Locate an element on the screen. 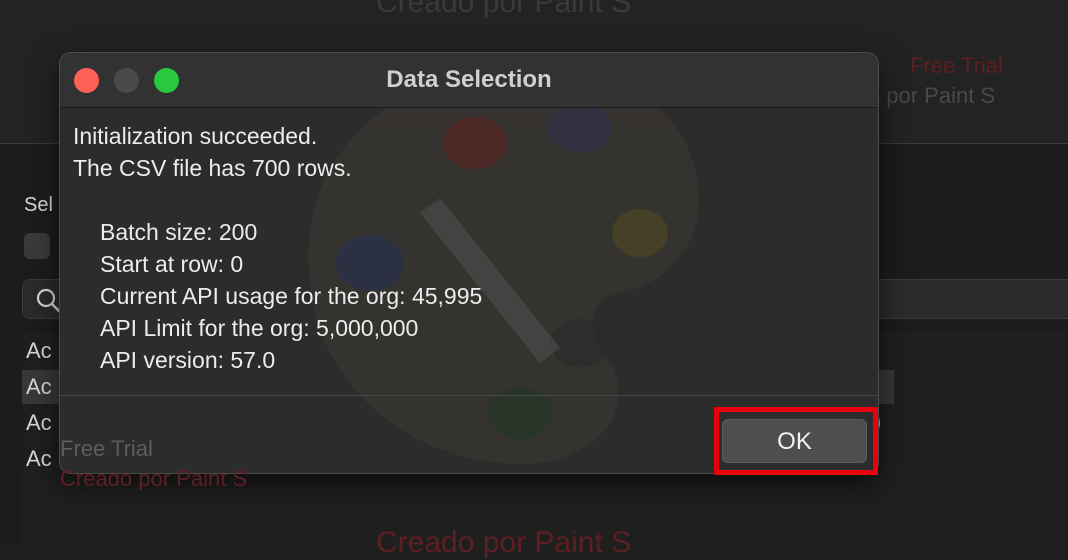  watermark-free-trial-left: Free Trial is located at coordinates (106, 448).